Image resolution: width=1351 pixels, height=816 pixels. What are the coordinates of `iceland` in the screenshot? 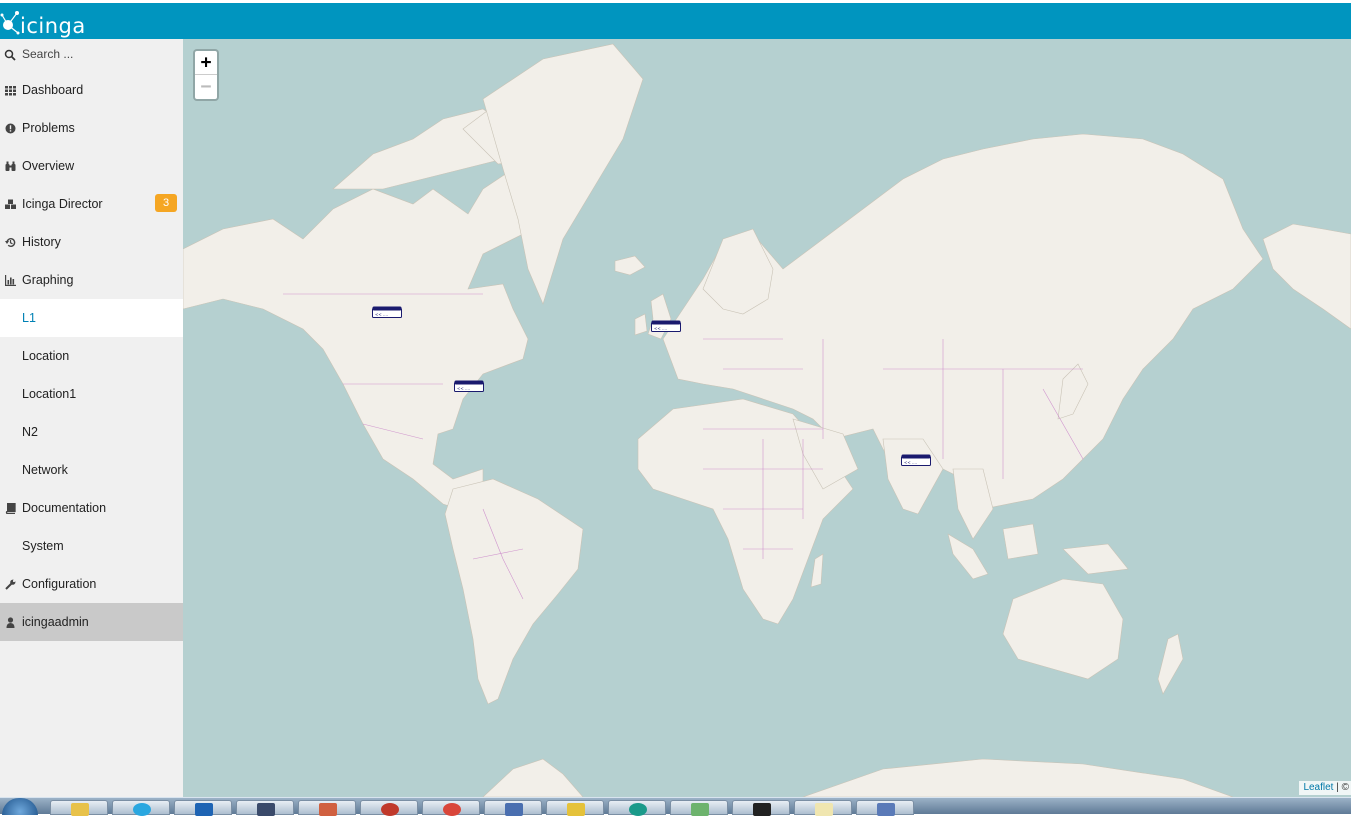 It's located at (630, 265).